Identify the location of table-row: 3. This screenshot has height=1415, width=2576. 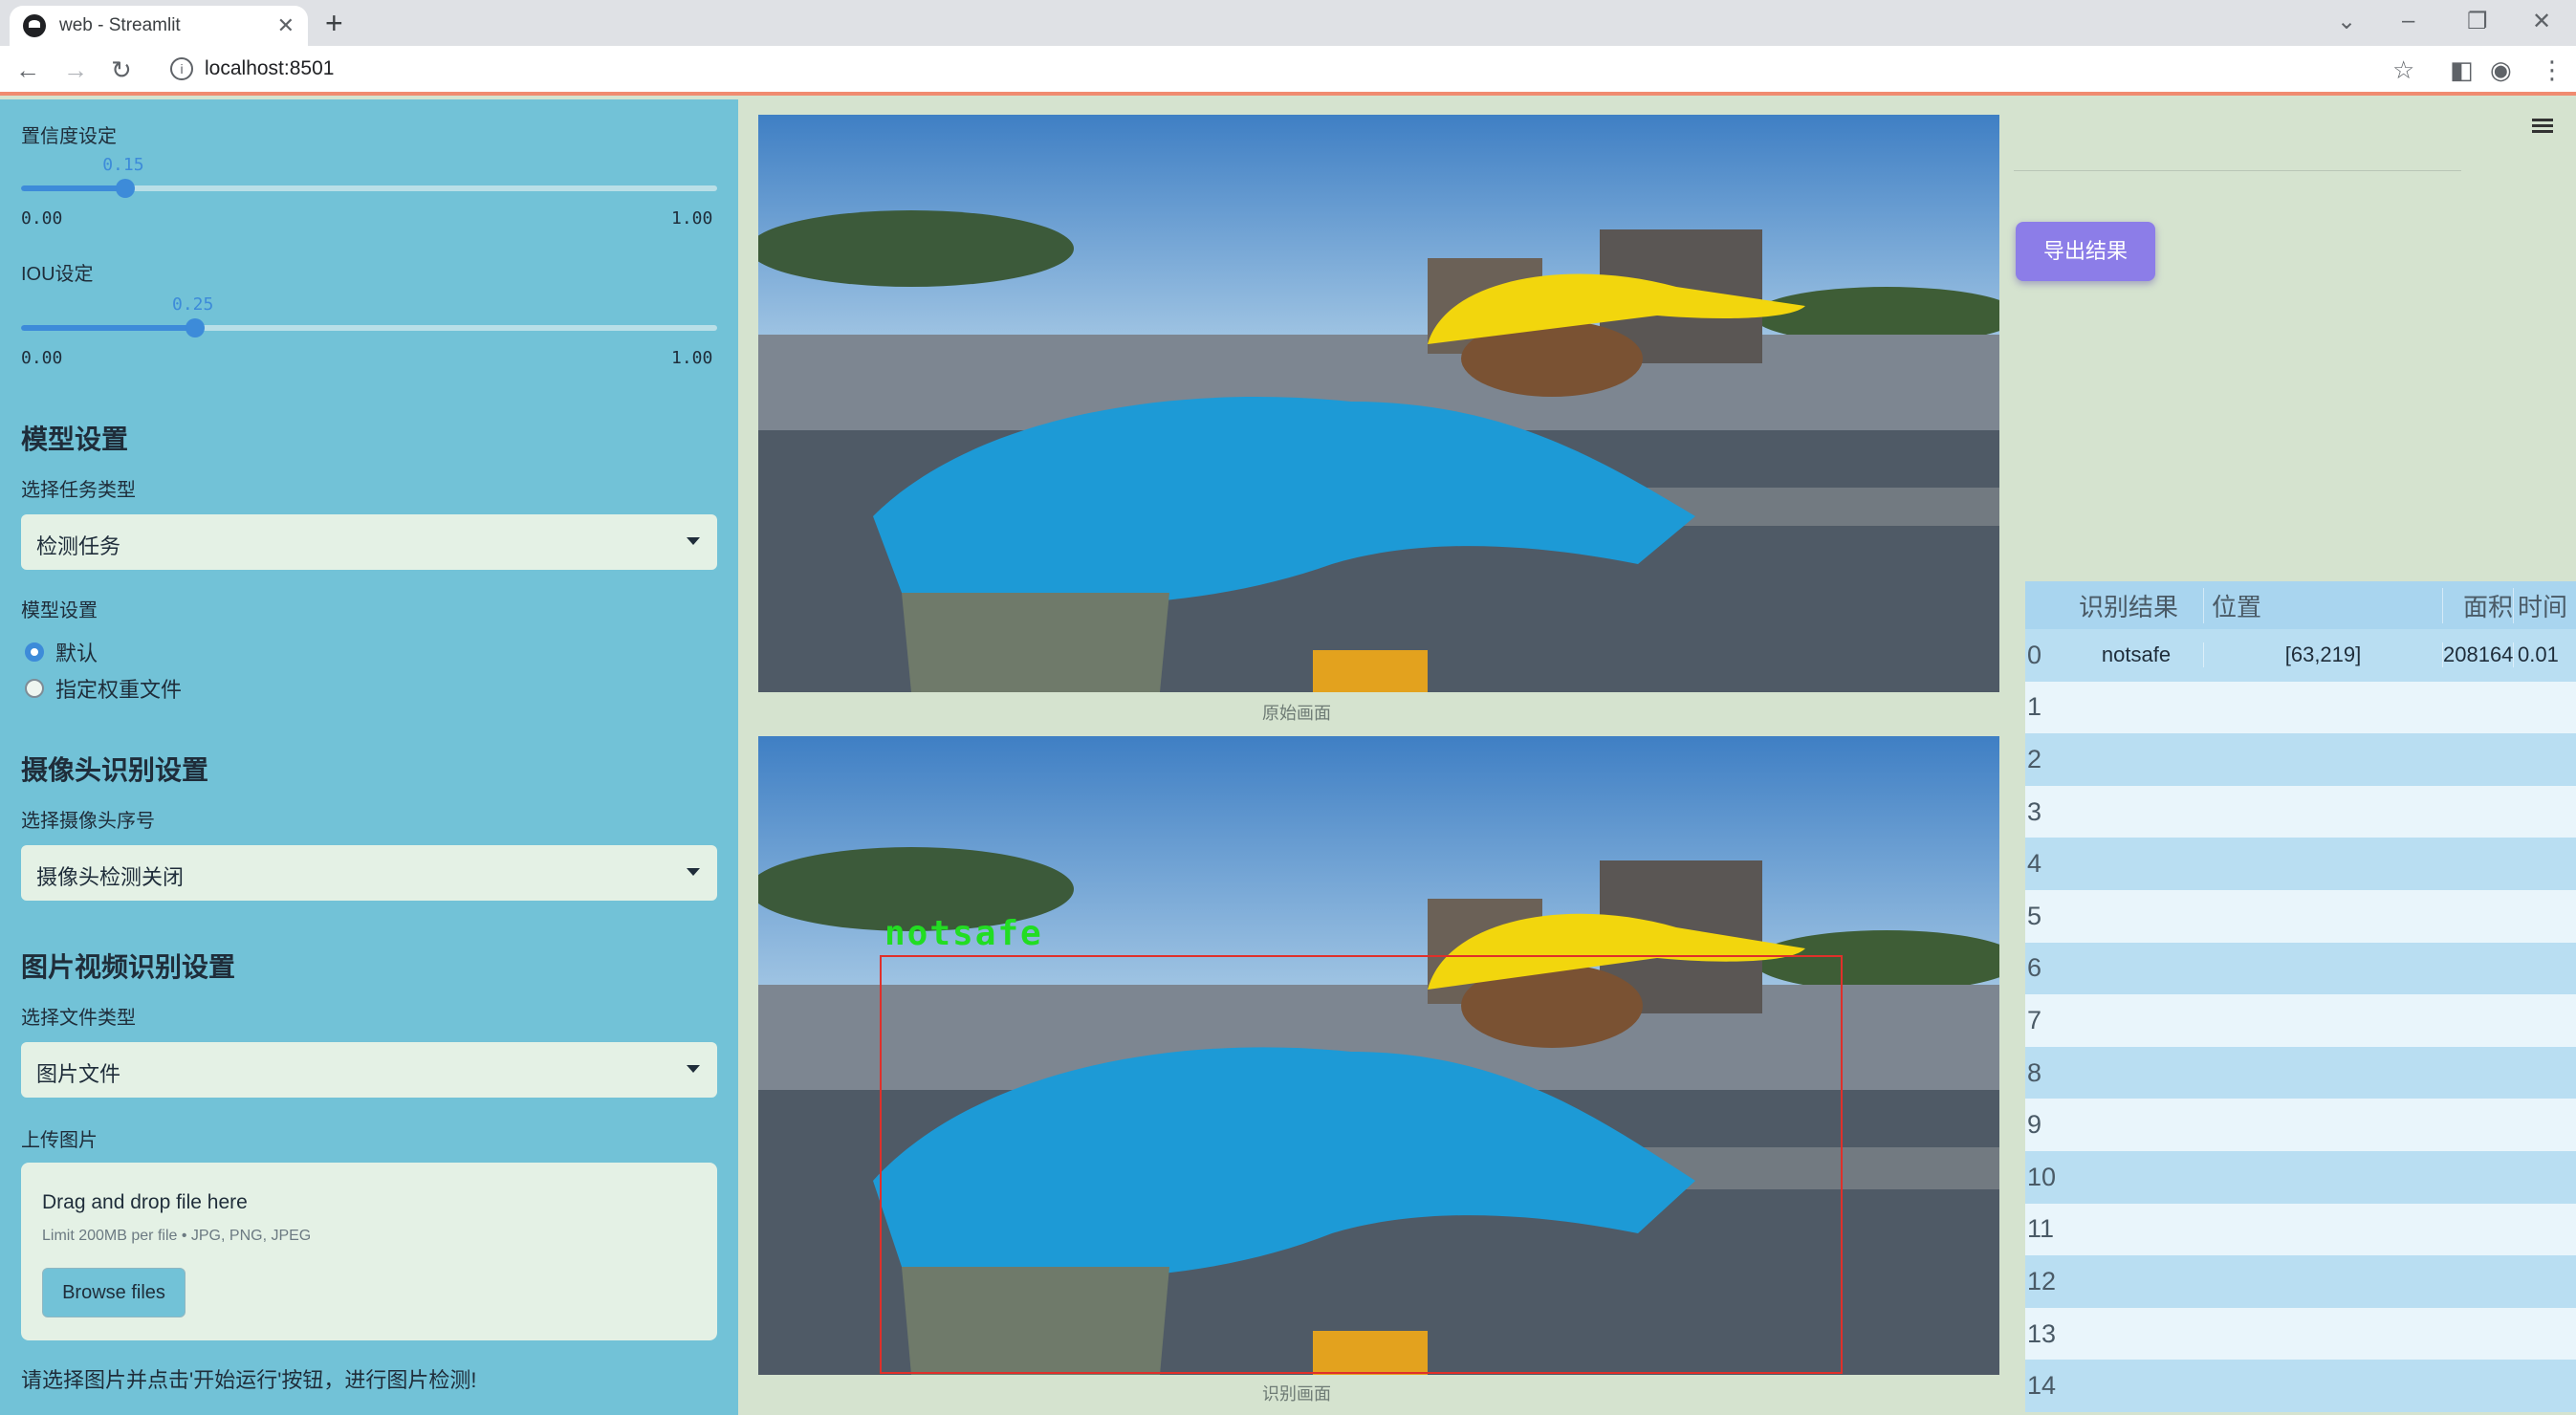
(2300, 811).